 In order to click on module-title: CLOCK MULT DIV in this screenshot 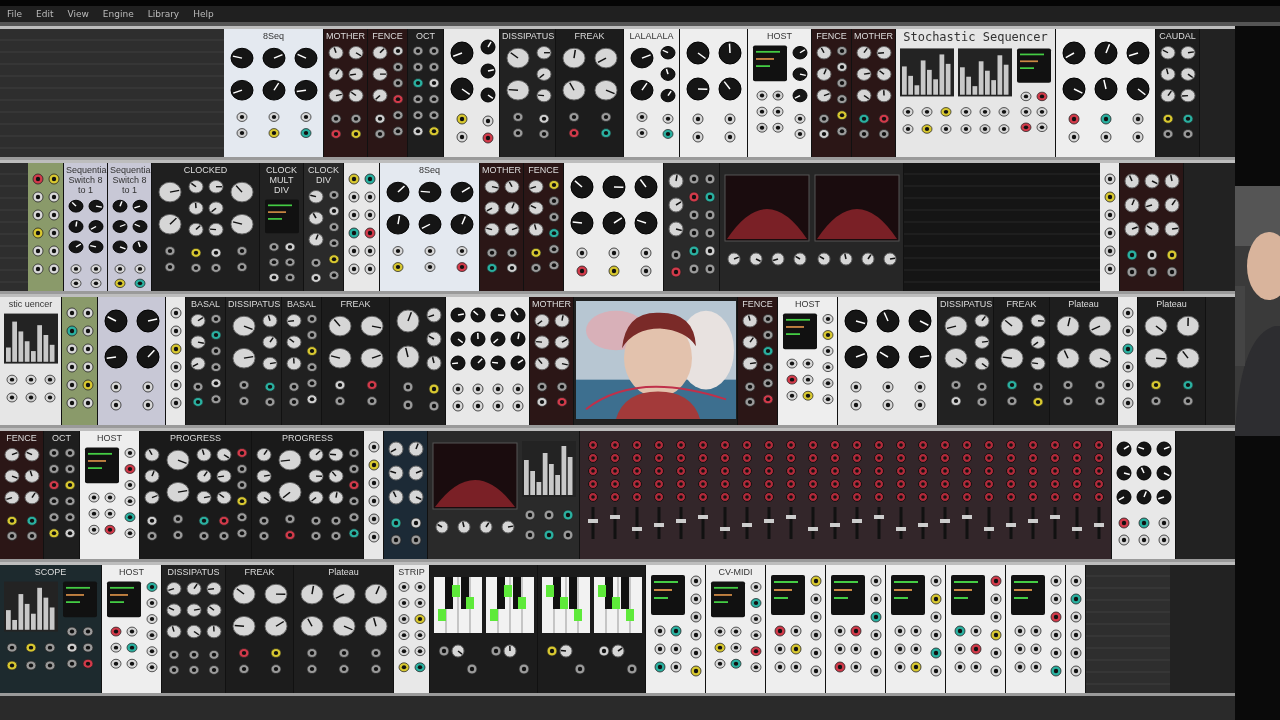, I will do `click(281, 180)`.